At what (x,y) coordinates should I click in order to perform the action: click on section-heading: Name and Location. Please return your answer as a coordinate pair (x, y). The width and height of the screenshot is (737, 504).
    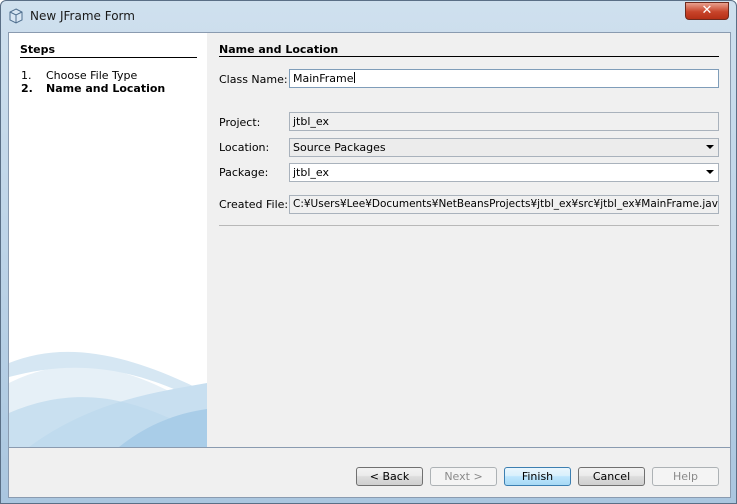
    Looking at the image, I should click on (279, 49).